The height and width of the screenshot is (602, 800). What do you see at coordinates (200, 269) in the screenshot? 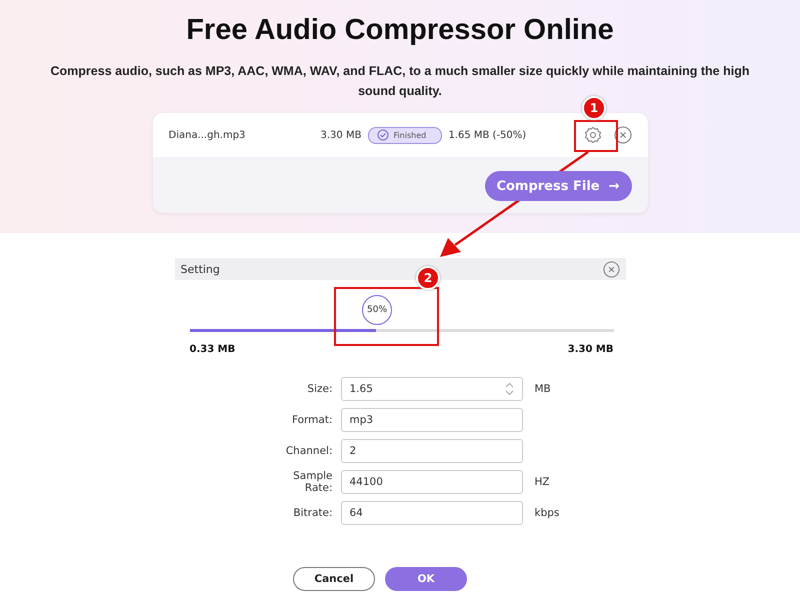
I see `setting-title: Setting` at bounding box center [200, 269].